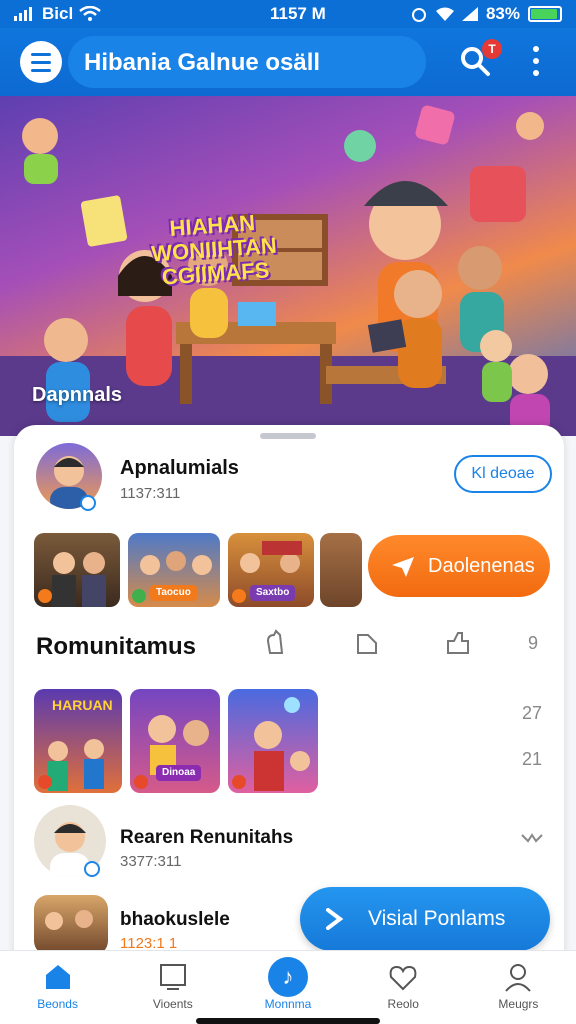  I want to click on nav-profile: Meugrs, so click(518, 987).